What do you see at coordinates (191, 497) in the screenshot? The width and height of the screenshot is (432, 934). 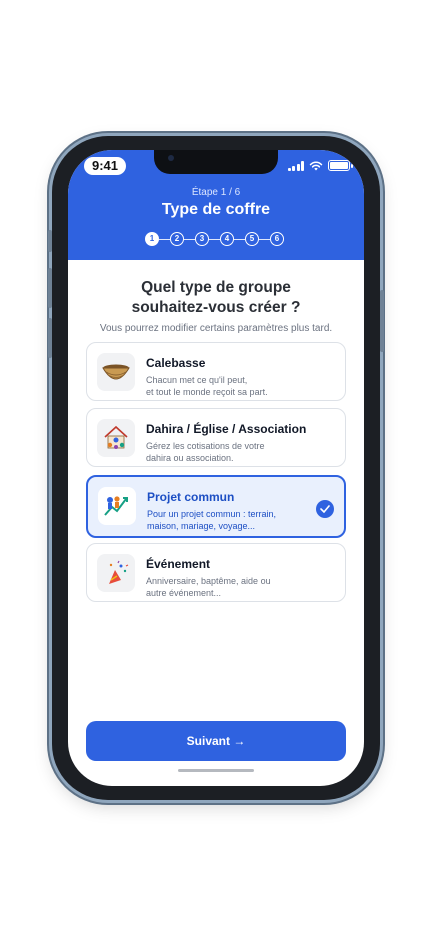 I see `option-title: Projet commun` at bounding box center [191, 497].